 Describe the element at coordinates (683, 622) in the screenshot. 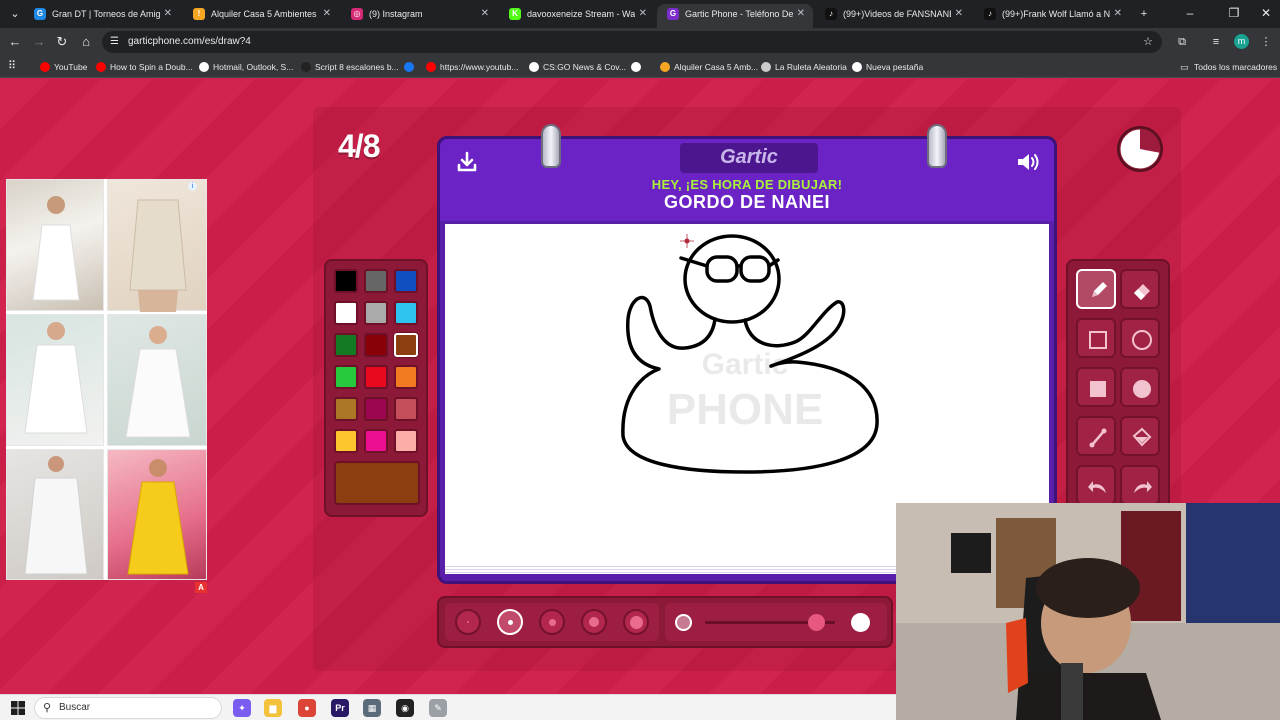

I see `opacity-min-icon` at that location.